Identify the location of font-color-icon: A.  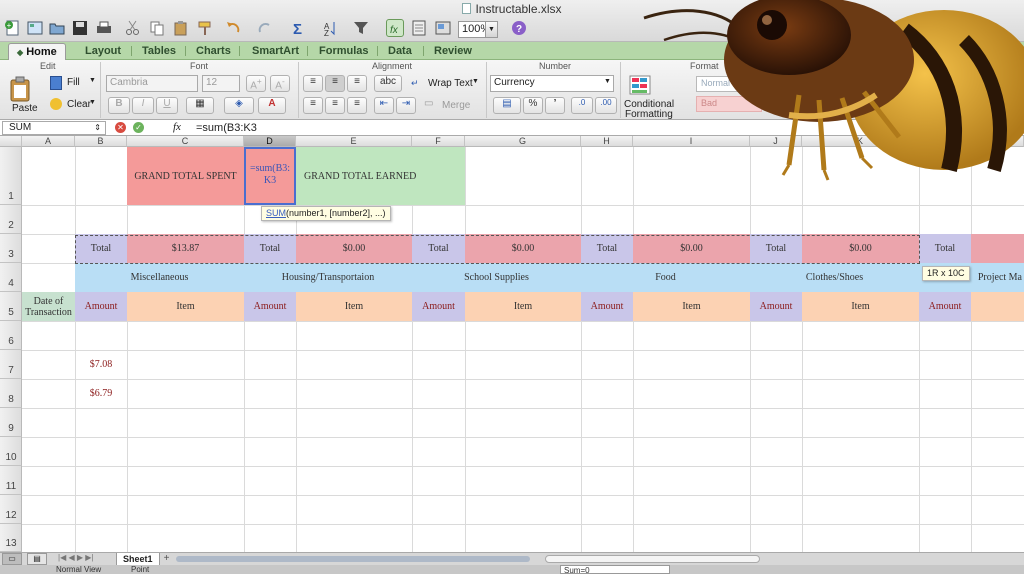
(272, 105).